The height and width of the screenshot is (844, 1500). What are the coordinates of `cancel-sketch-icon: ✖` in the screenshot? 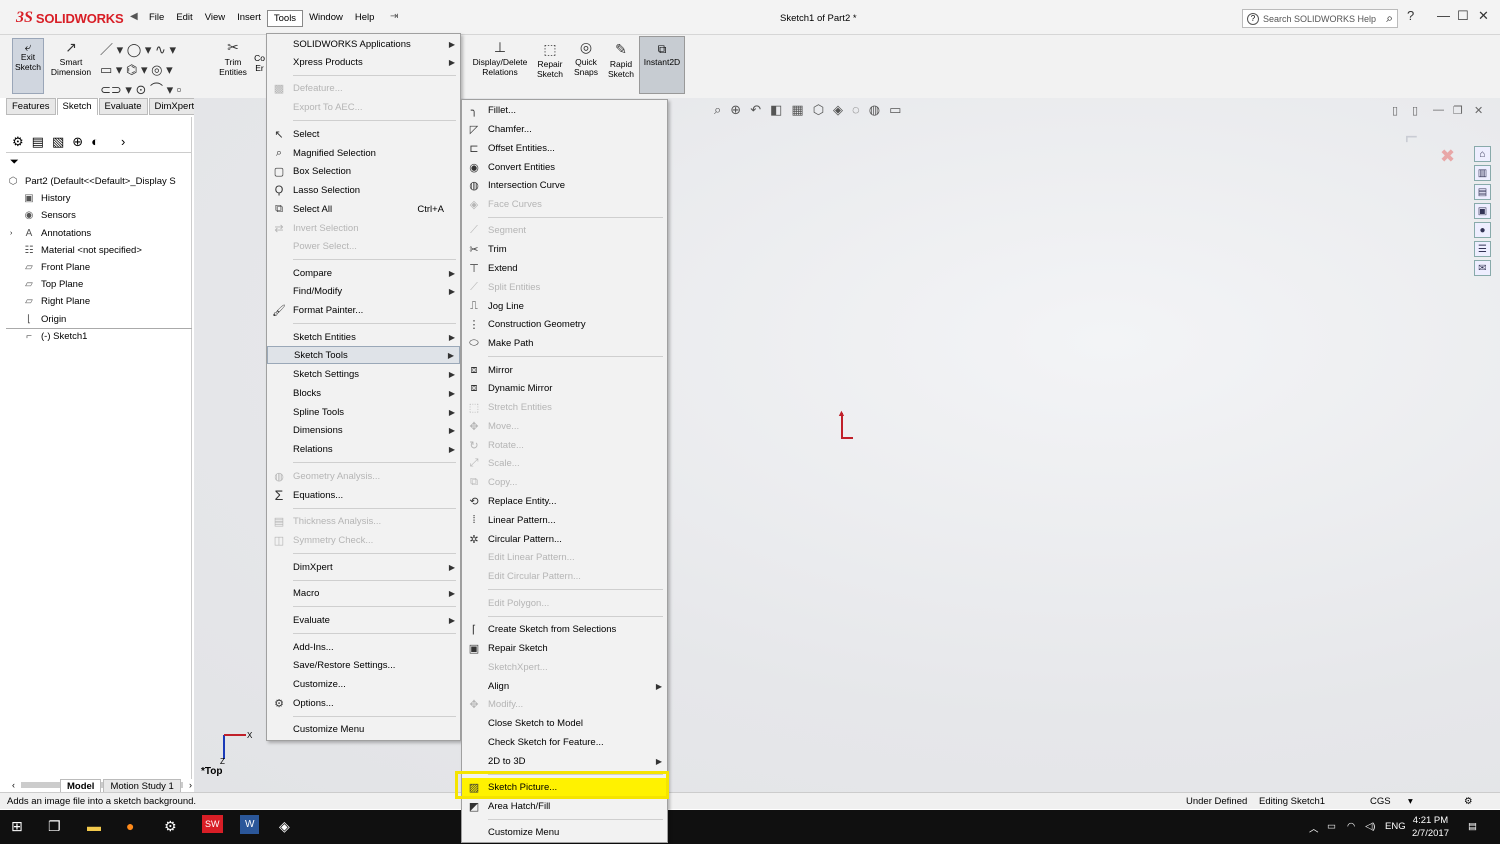 It's located at (1447, 156).